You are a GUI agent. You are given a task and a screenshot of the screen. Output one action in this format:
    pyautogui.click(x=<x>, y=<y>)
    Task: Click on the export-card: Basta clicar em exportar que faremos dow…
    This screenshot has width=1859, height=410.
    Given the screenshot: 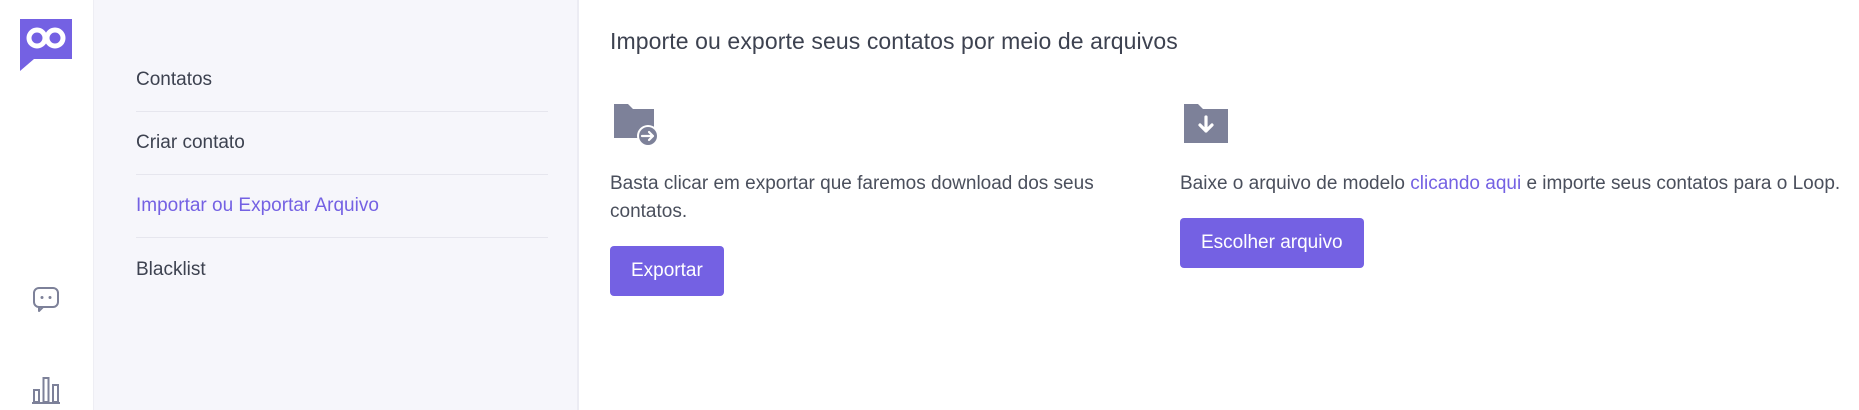 What is the action you would take?
    pyautogui.click(x=880, y=197)
    